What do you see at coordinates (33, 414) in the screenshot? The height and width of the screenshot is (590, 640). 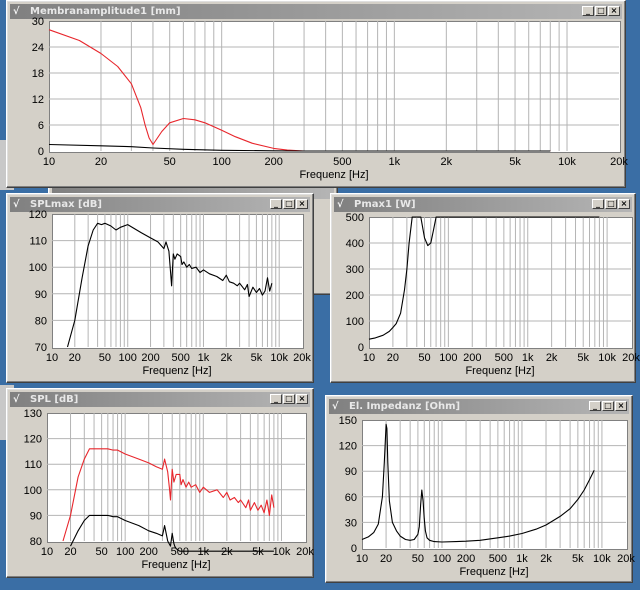 I see `y-tick-label: 130` at bounding box center [33, 414].